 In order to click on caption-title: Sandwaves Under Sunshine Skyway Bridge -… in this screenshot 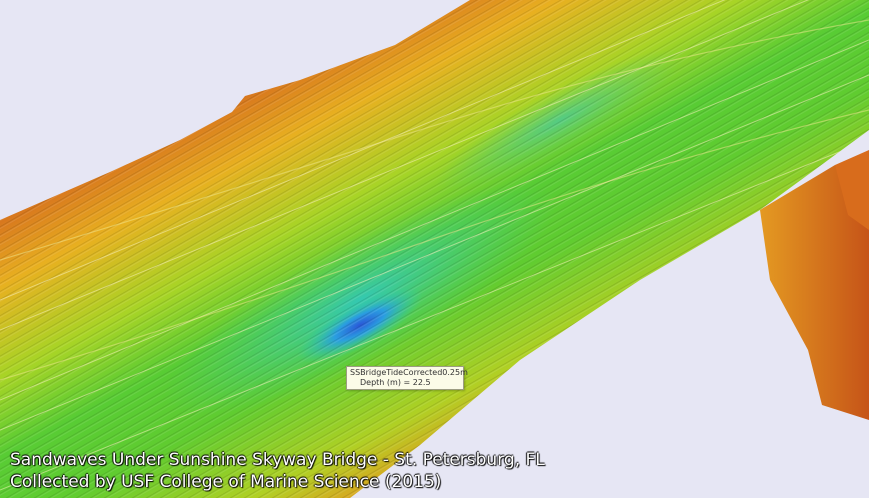, I will do `click(277, 460)`.